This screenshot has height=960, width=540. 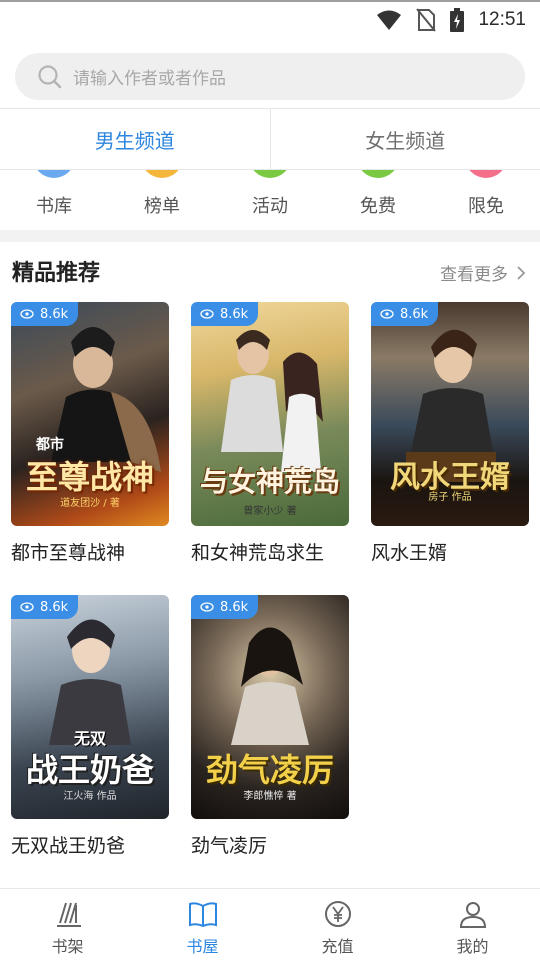 What do you see at coordinates (54, 206) in the screenshot?
I see `category-label: 书库` at bounding box center [54, 206].